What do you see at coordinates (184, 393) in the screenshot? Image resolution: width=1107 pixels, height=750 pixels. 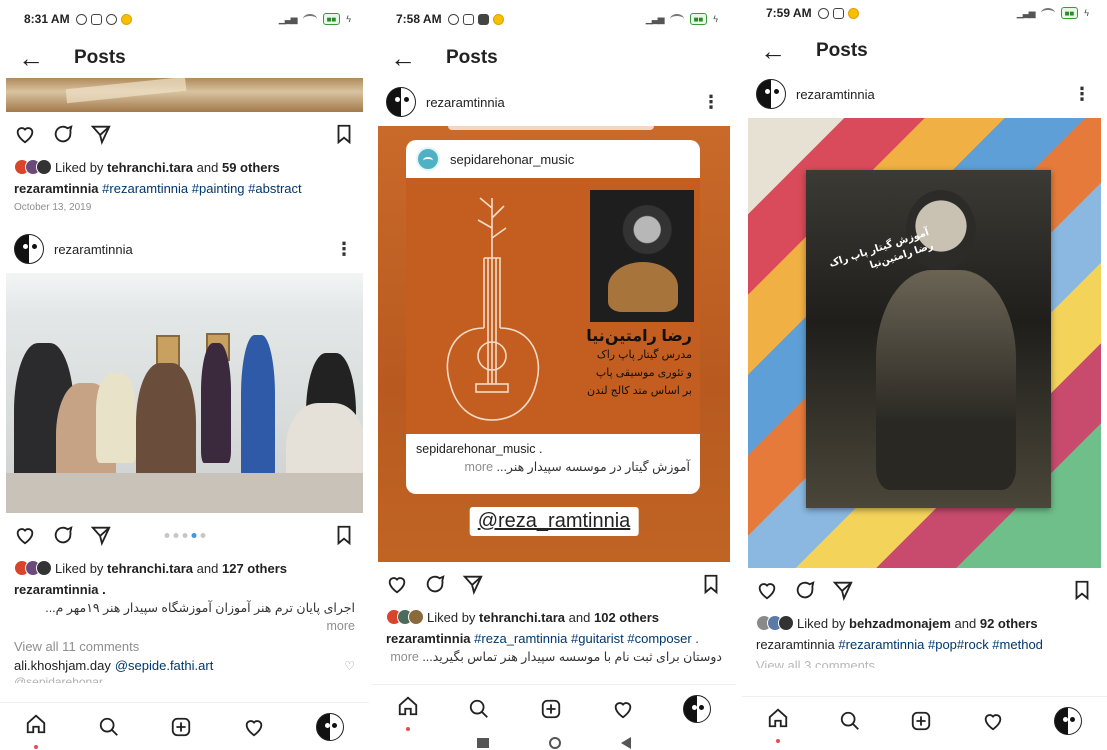 I see `post-image-classroom` at bounding box center [184, 393].